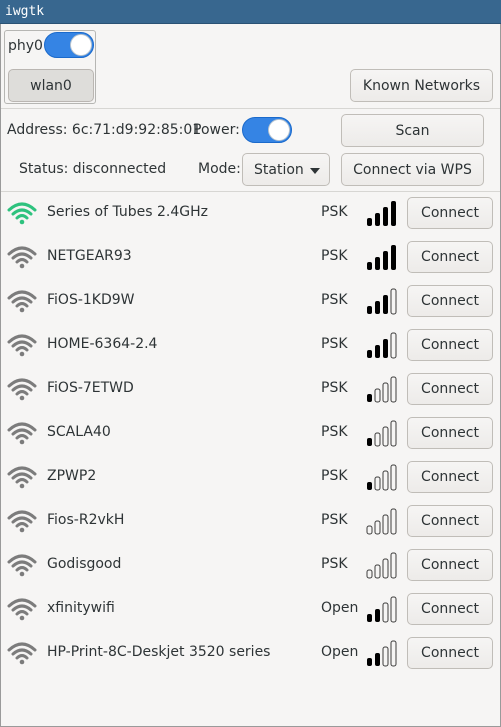 The width and height of the screenshot is (501, 727). Describe the element at coordinates (315, 171) in the screenshot. I see `chevron-down-icon` at that location.